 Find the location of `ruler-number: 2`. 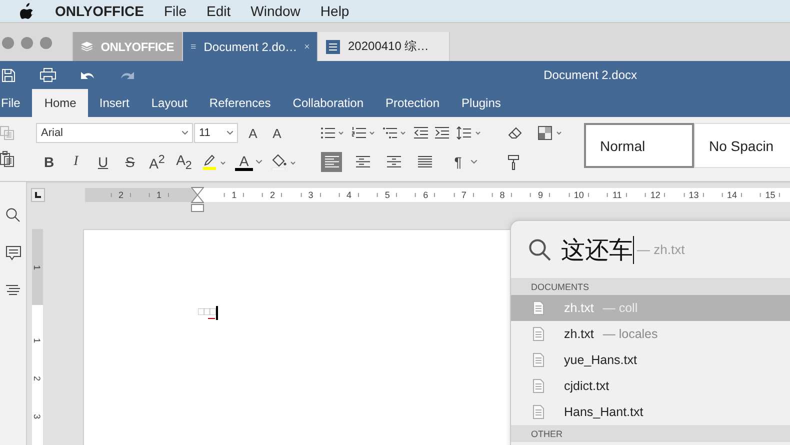

ruler-number: 2 is located at coordinates (36, 378).